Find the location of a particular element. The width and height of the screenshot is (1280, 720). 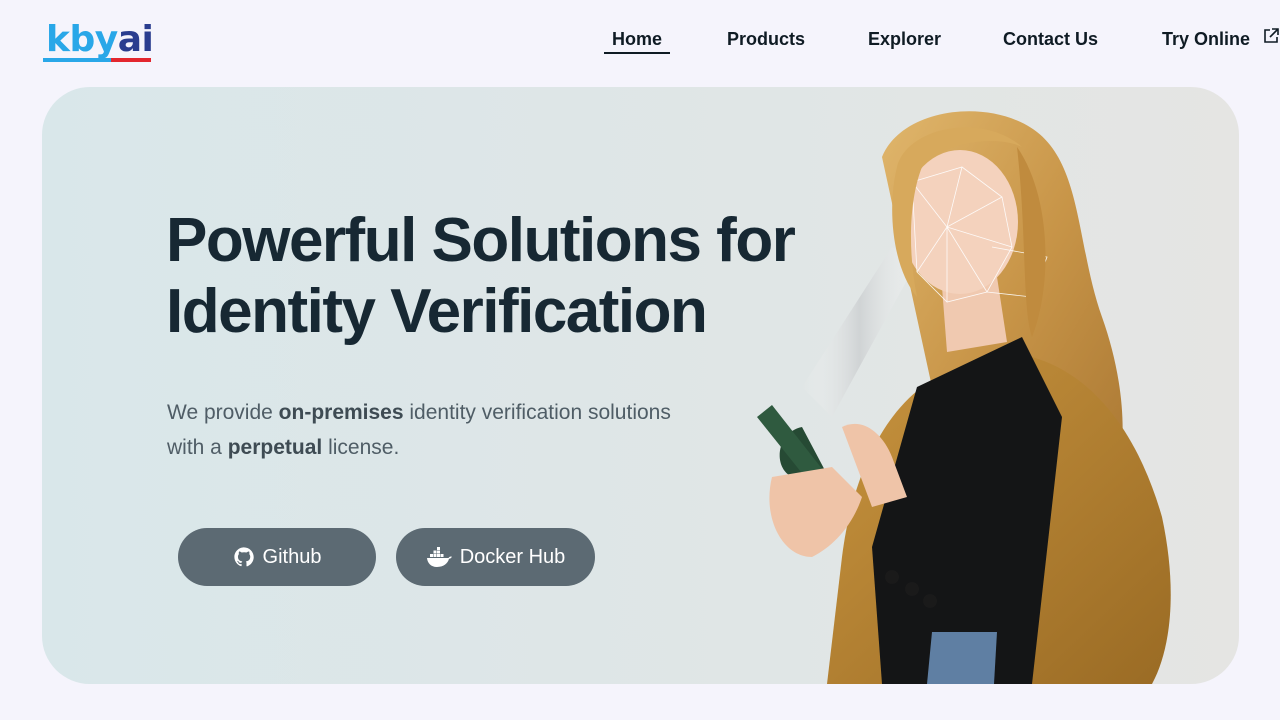

desc-text-4: license. is located at coordinates (361, 447).